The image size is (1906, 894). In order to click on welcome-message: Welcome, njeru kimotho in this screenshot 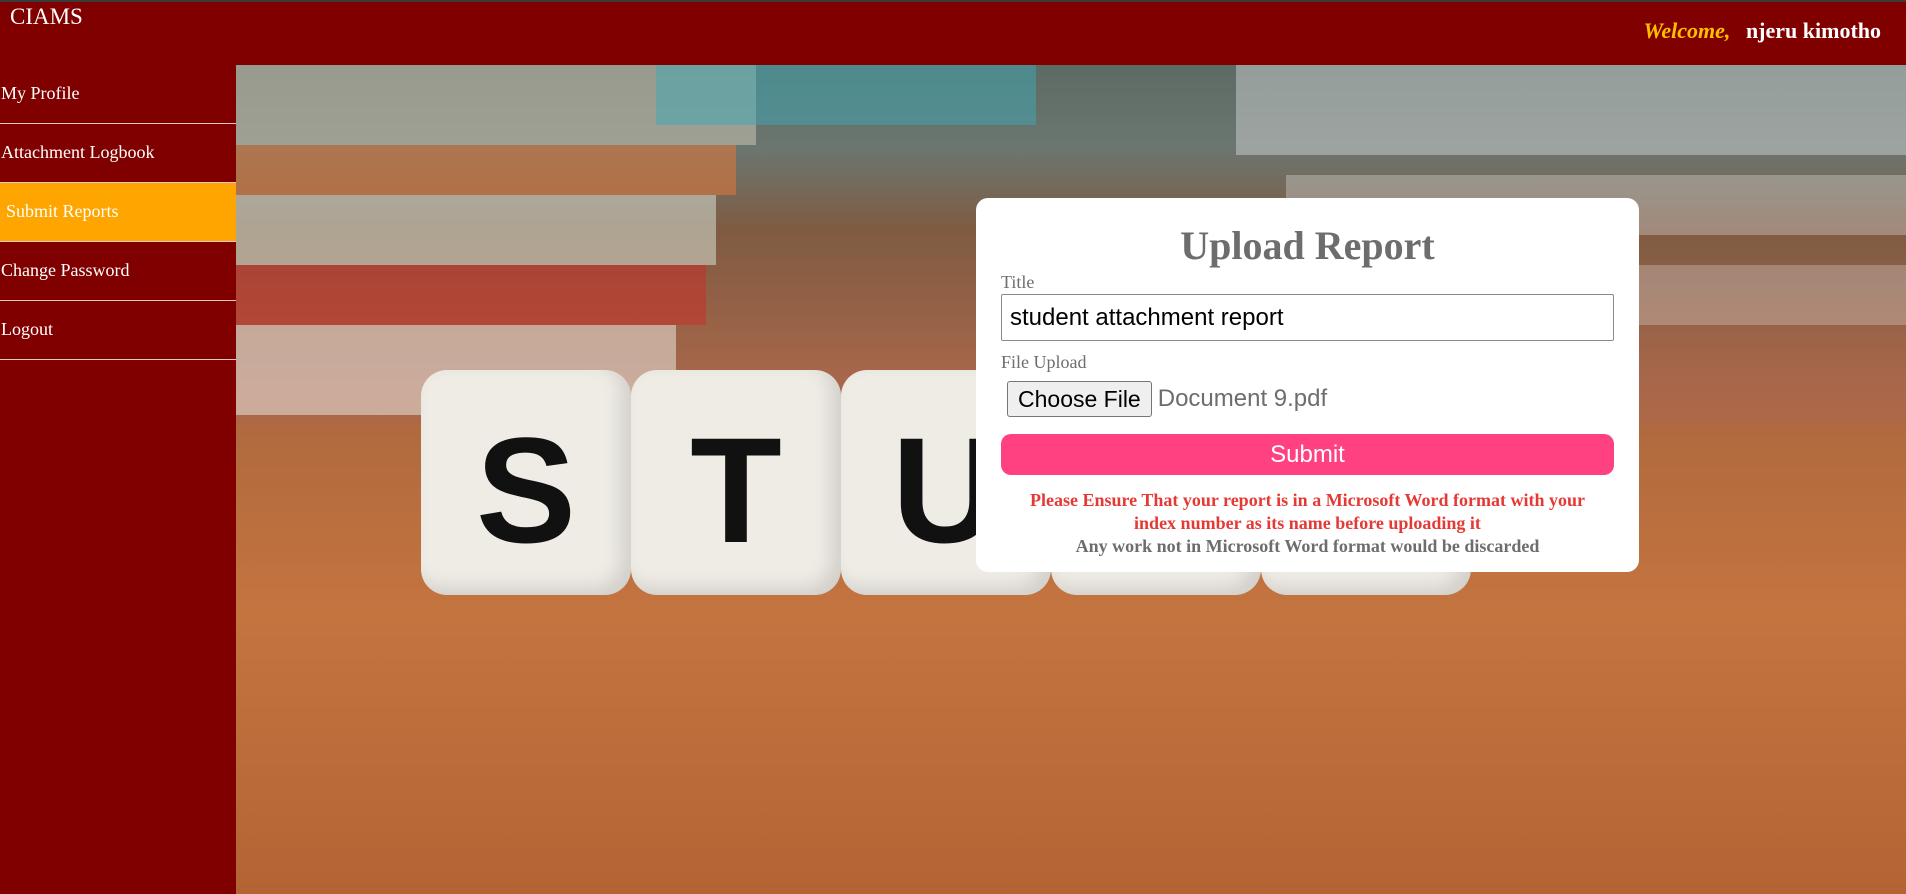, I will do `click(1762, 31)`.